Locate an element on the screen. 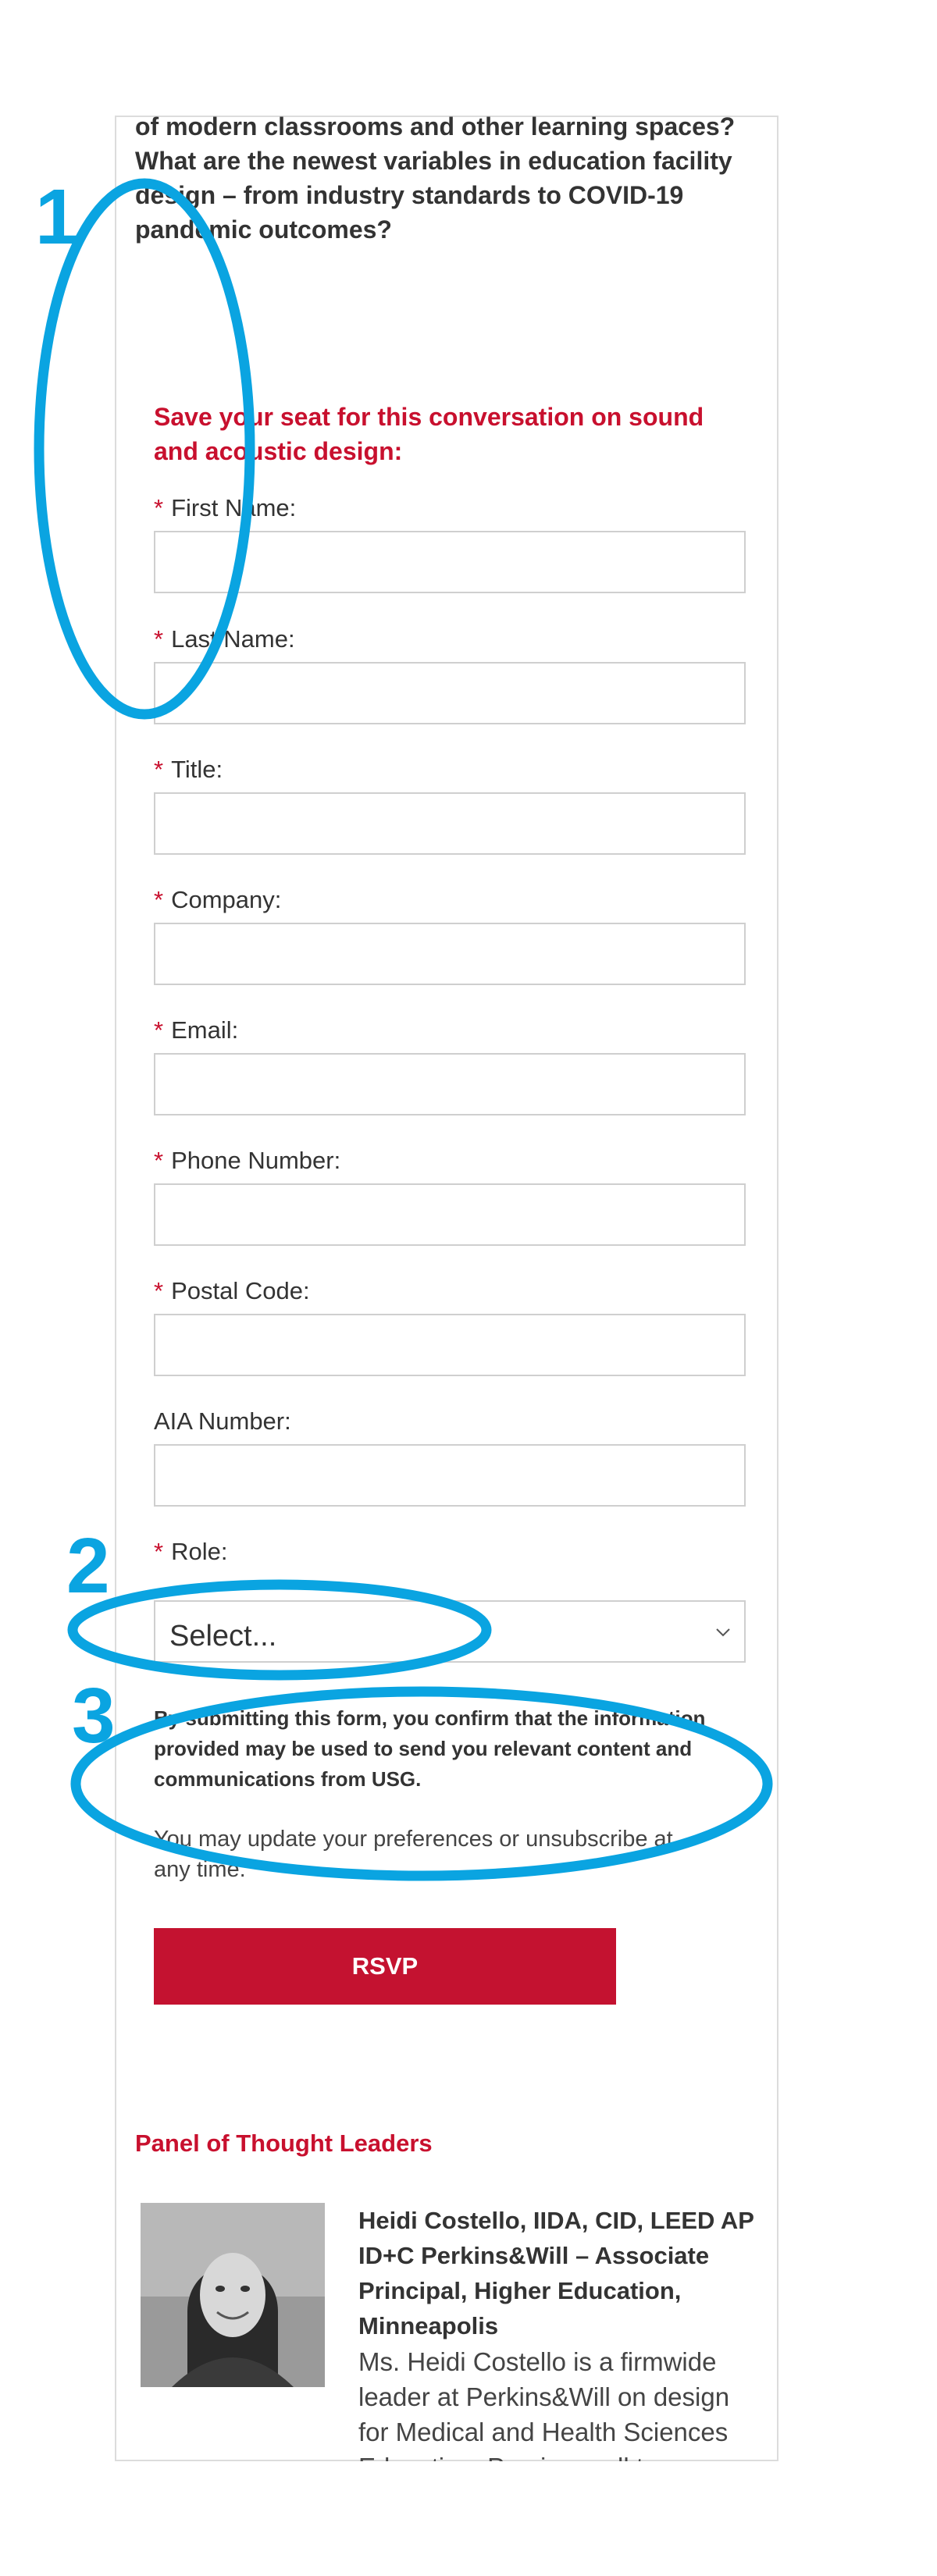 The height and width of the screenshot is (2576, 937). title-label-text: Title: is located at coordinates (197, 769).